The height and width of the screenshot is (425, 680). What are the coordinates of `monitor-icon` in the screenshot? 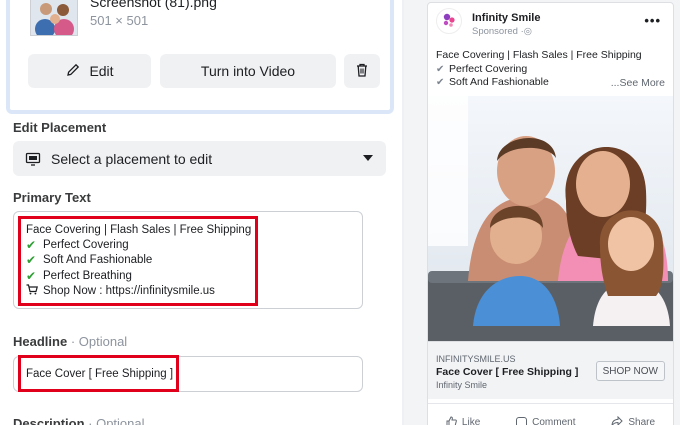 It's located at (33, 159).